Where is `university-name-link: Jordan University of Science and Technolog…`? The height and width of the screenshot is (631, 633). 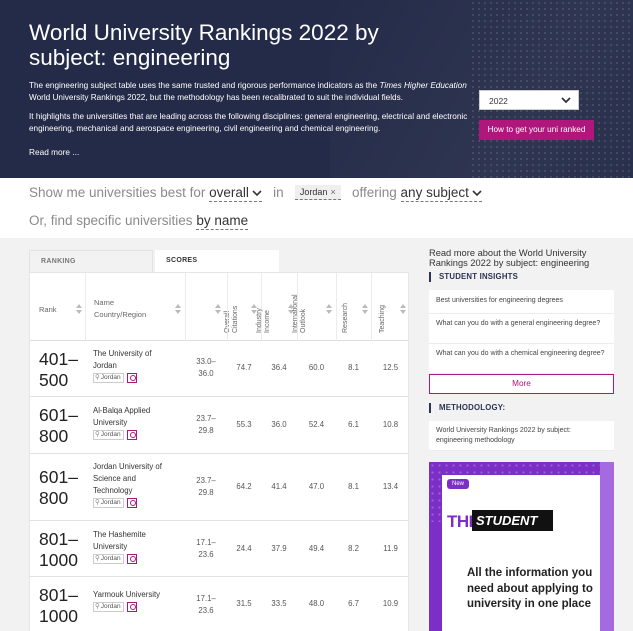 university-name-link: Jordan University of Science and Technolog… is located at coordinates (127, 478).